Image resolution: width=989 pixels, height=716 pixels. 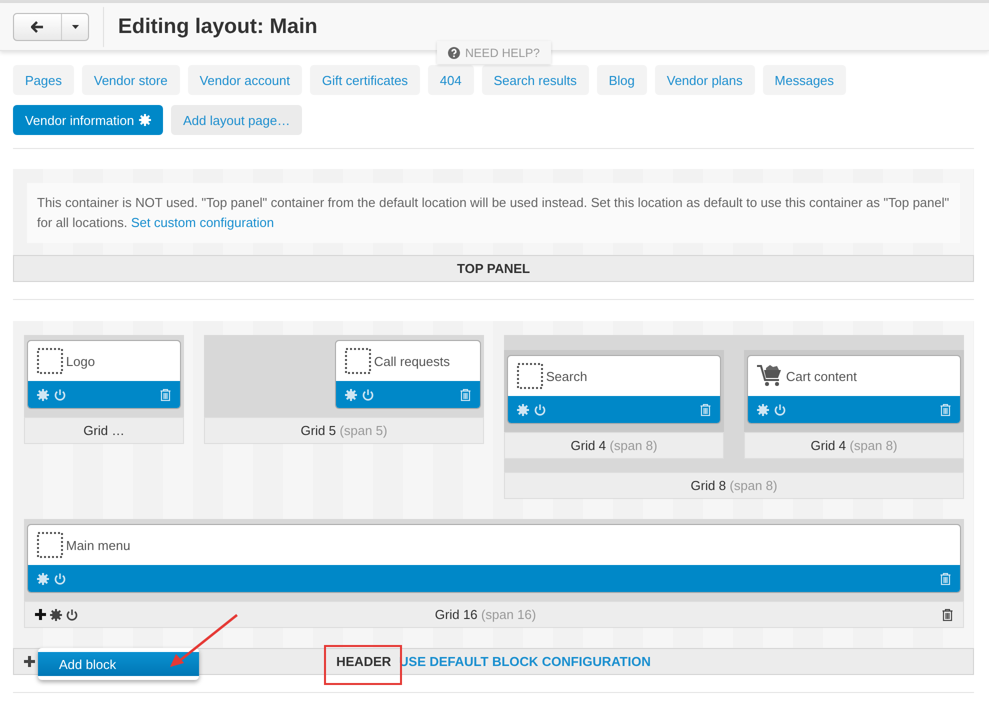 I want to click on block-name: Main menu, so click(x=98, y=545).